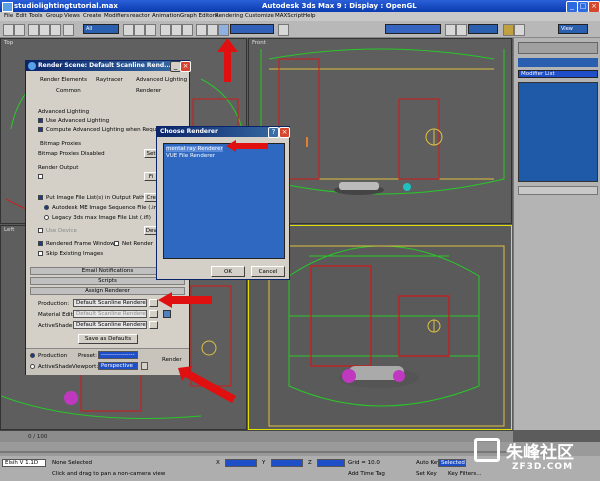 This screenshot has width=600, height=481. I want to click on watermark: 朱峰社区 ZF3D.COM, so click(536, 458).